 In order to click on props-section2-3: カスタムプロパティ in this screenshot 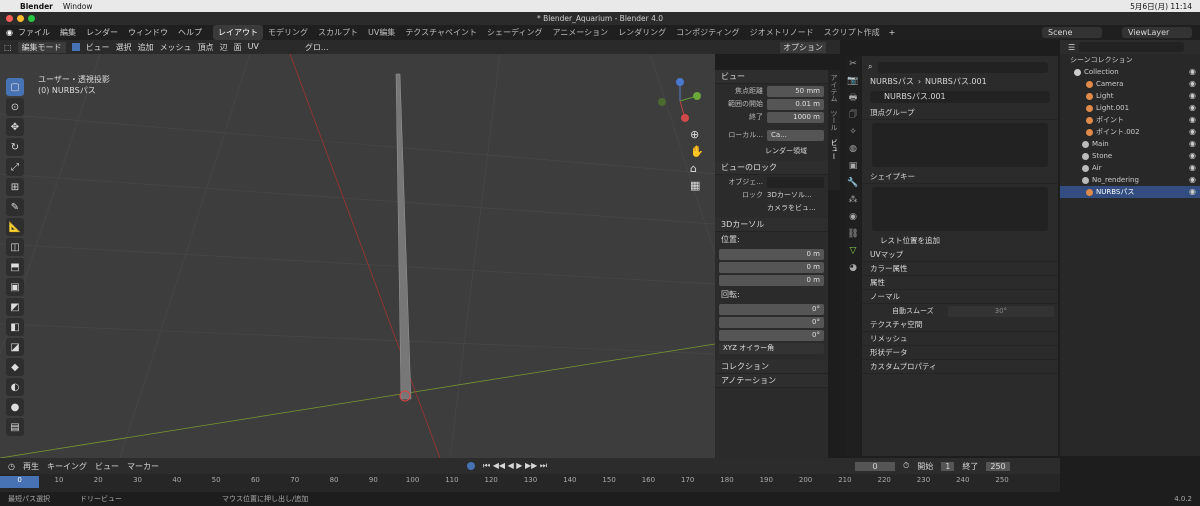, I will do `click(960, 367)`.